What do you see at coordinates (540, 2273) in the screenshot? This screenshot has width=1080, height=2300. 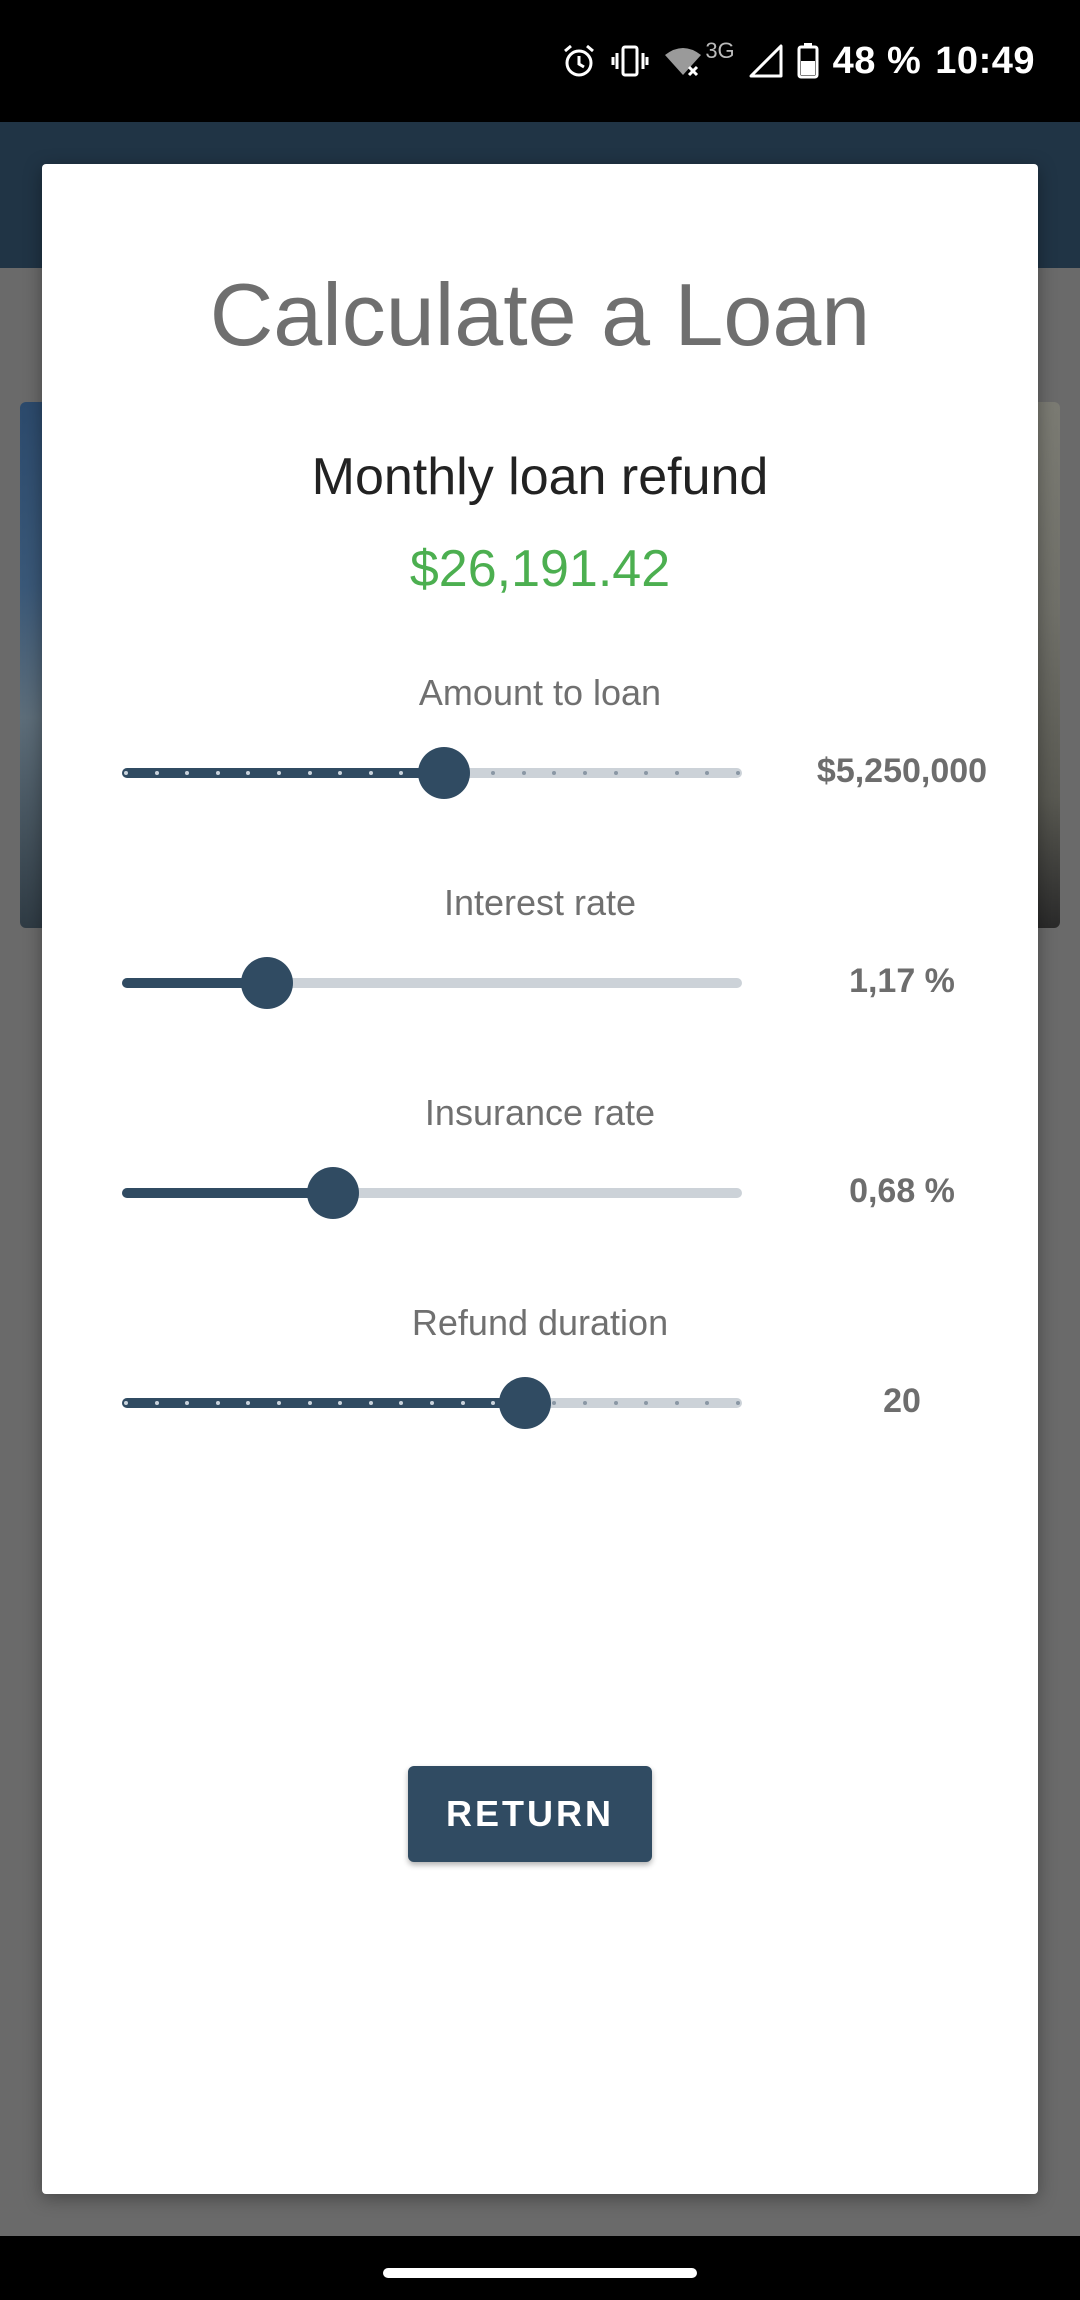 I see `home-gesture-handle` at bounding box center [540, 2273].